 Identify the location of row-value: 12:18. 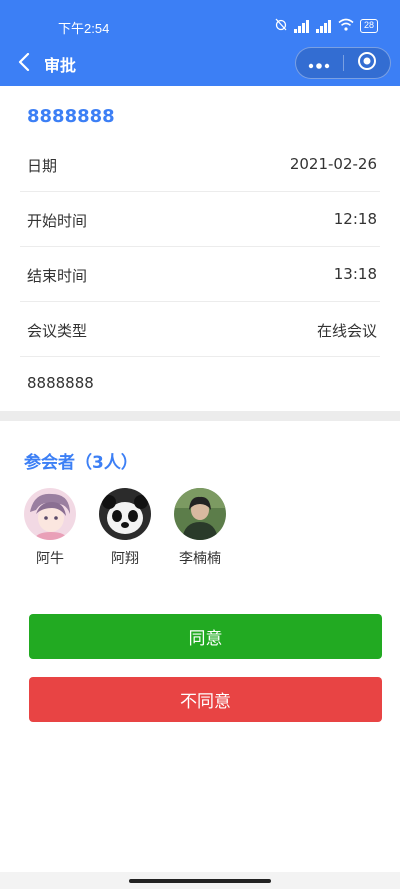
(355, 219).